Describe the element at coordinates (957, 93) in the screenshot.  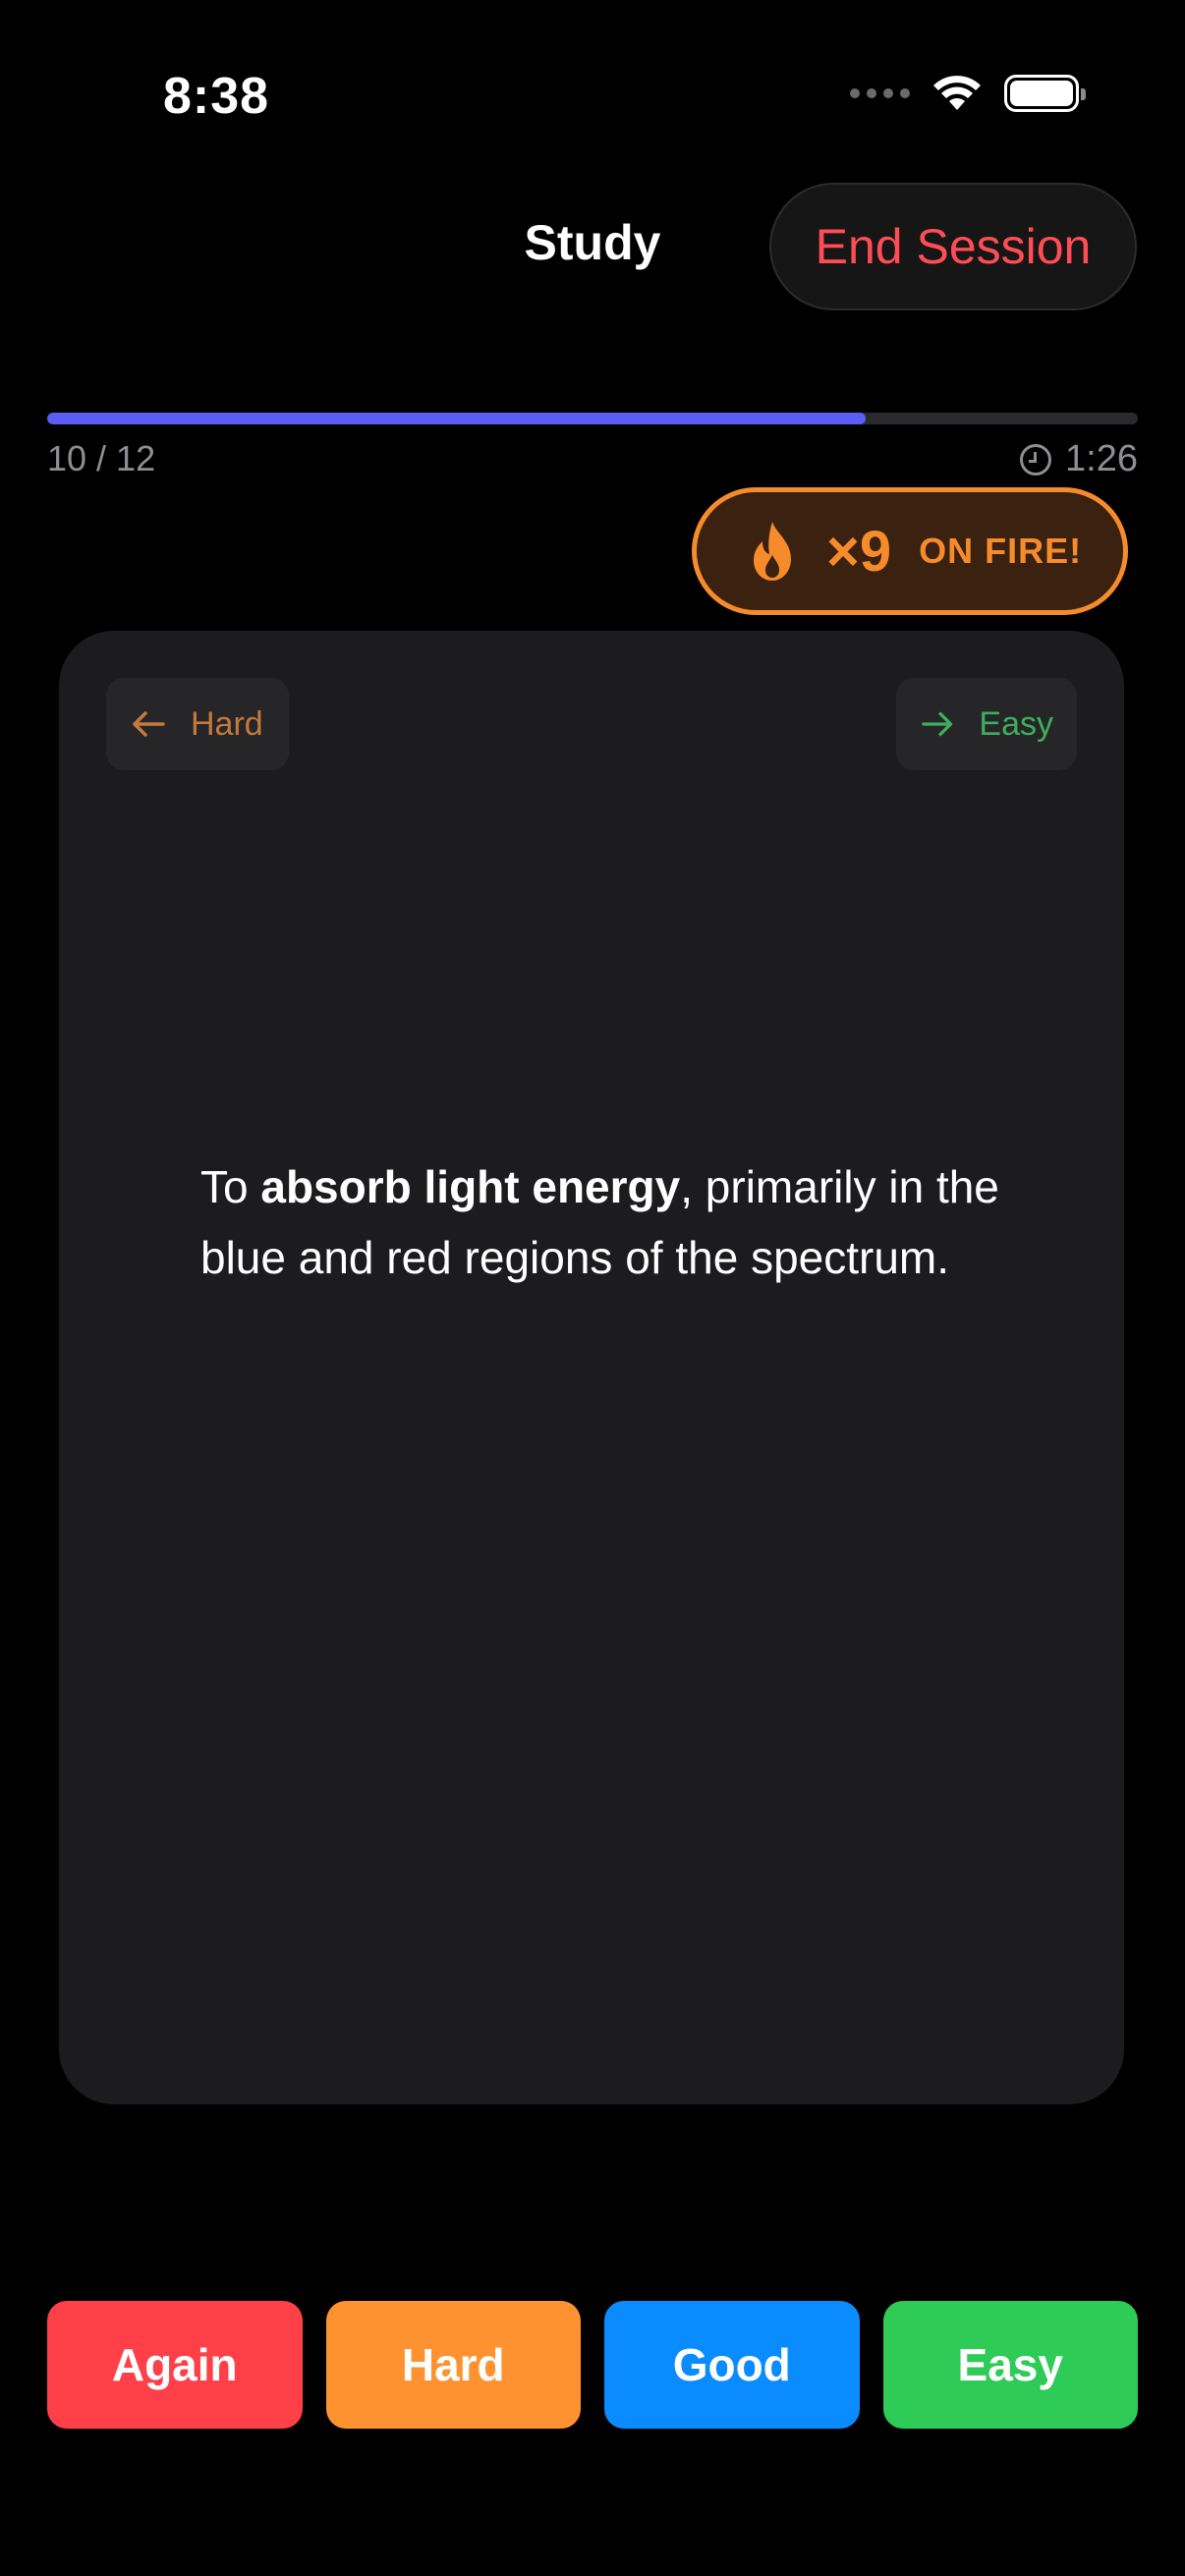
I see `wifi-icon` at that location.